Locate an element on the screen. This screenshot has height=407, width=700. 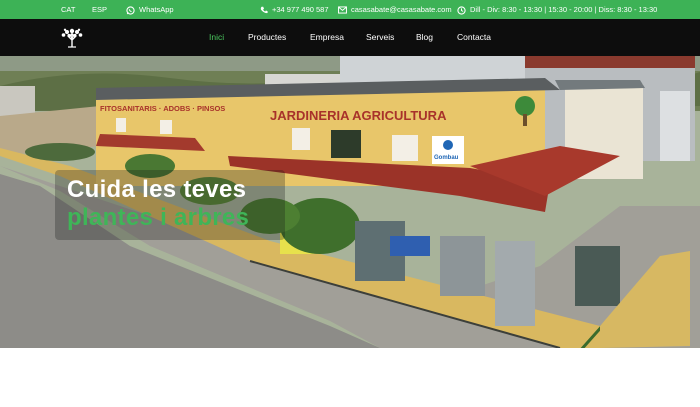
email-link: casasabate@casasabate.com is located at coordinates (395, 9).